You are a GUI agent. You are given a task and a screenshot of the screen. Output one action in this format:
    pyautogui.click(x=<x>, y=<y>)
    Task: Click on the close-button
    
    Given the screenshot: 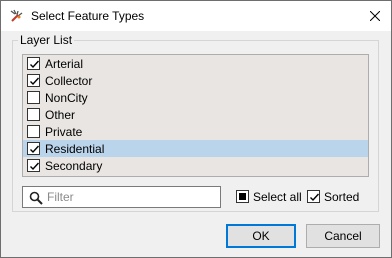 What is the action you would take?
    pyautogui.click(x=375, y=16)
    